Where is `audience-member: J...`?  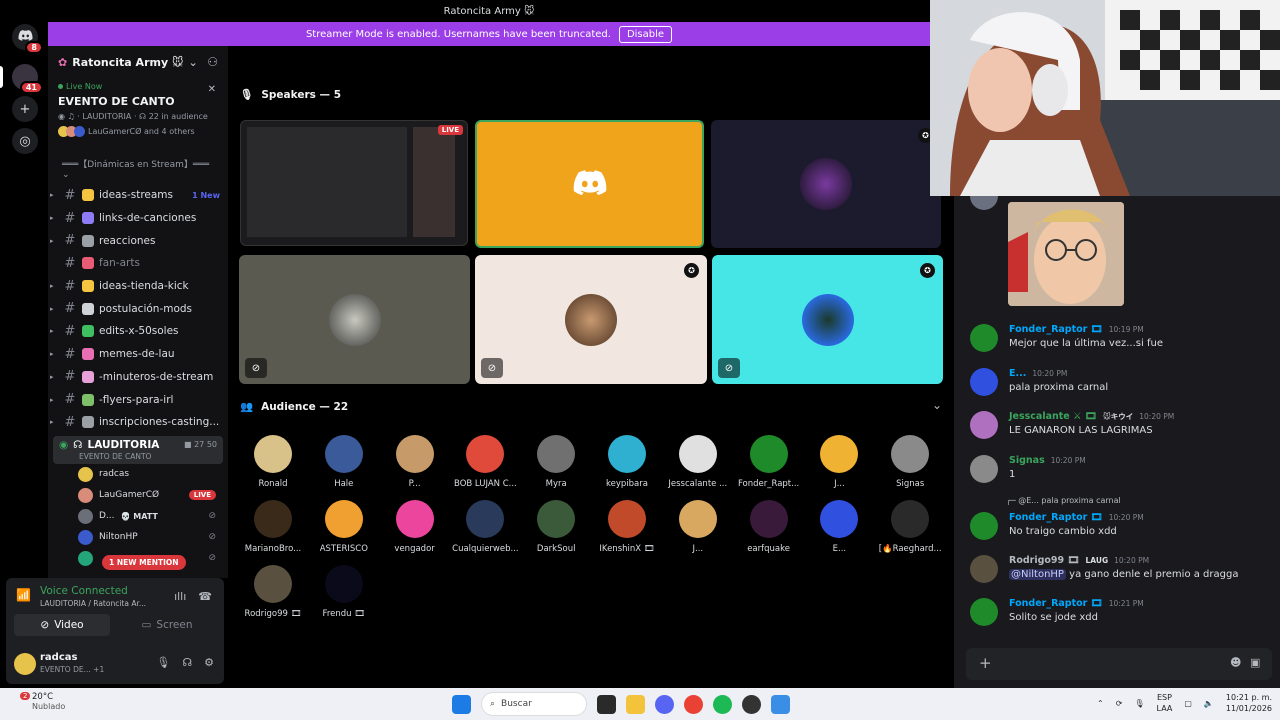 audience-member: J... is located at coordinates (839, 462).